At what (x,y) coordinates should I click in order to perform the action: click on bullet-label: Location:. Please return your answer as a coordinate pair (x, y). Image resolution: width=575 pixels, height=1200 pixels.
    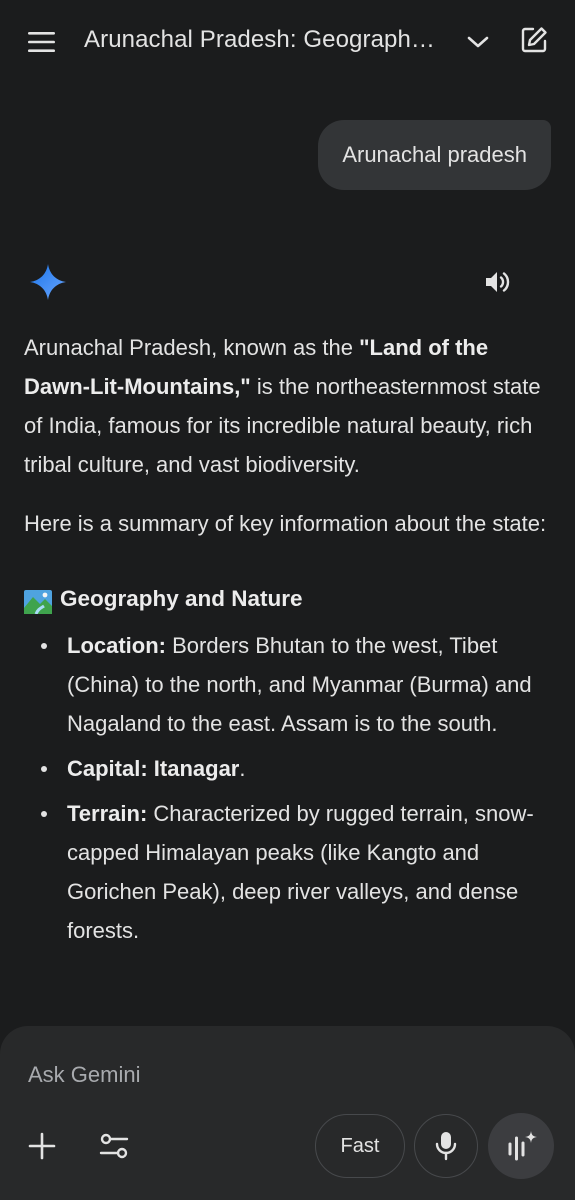
    Looking at the image, I should click on (116, 645).